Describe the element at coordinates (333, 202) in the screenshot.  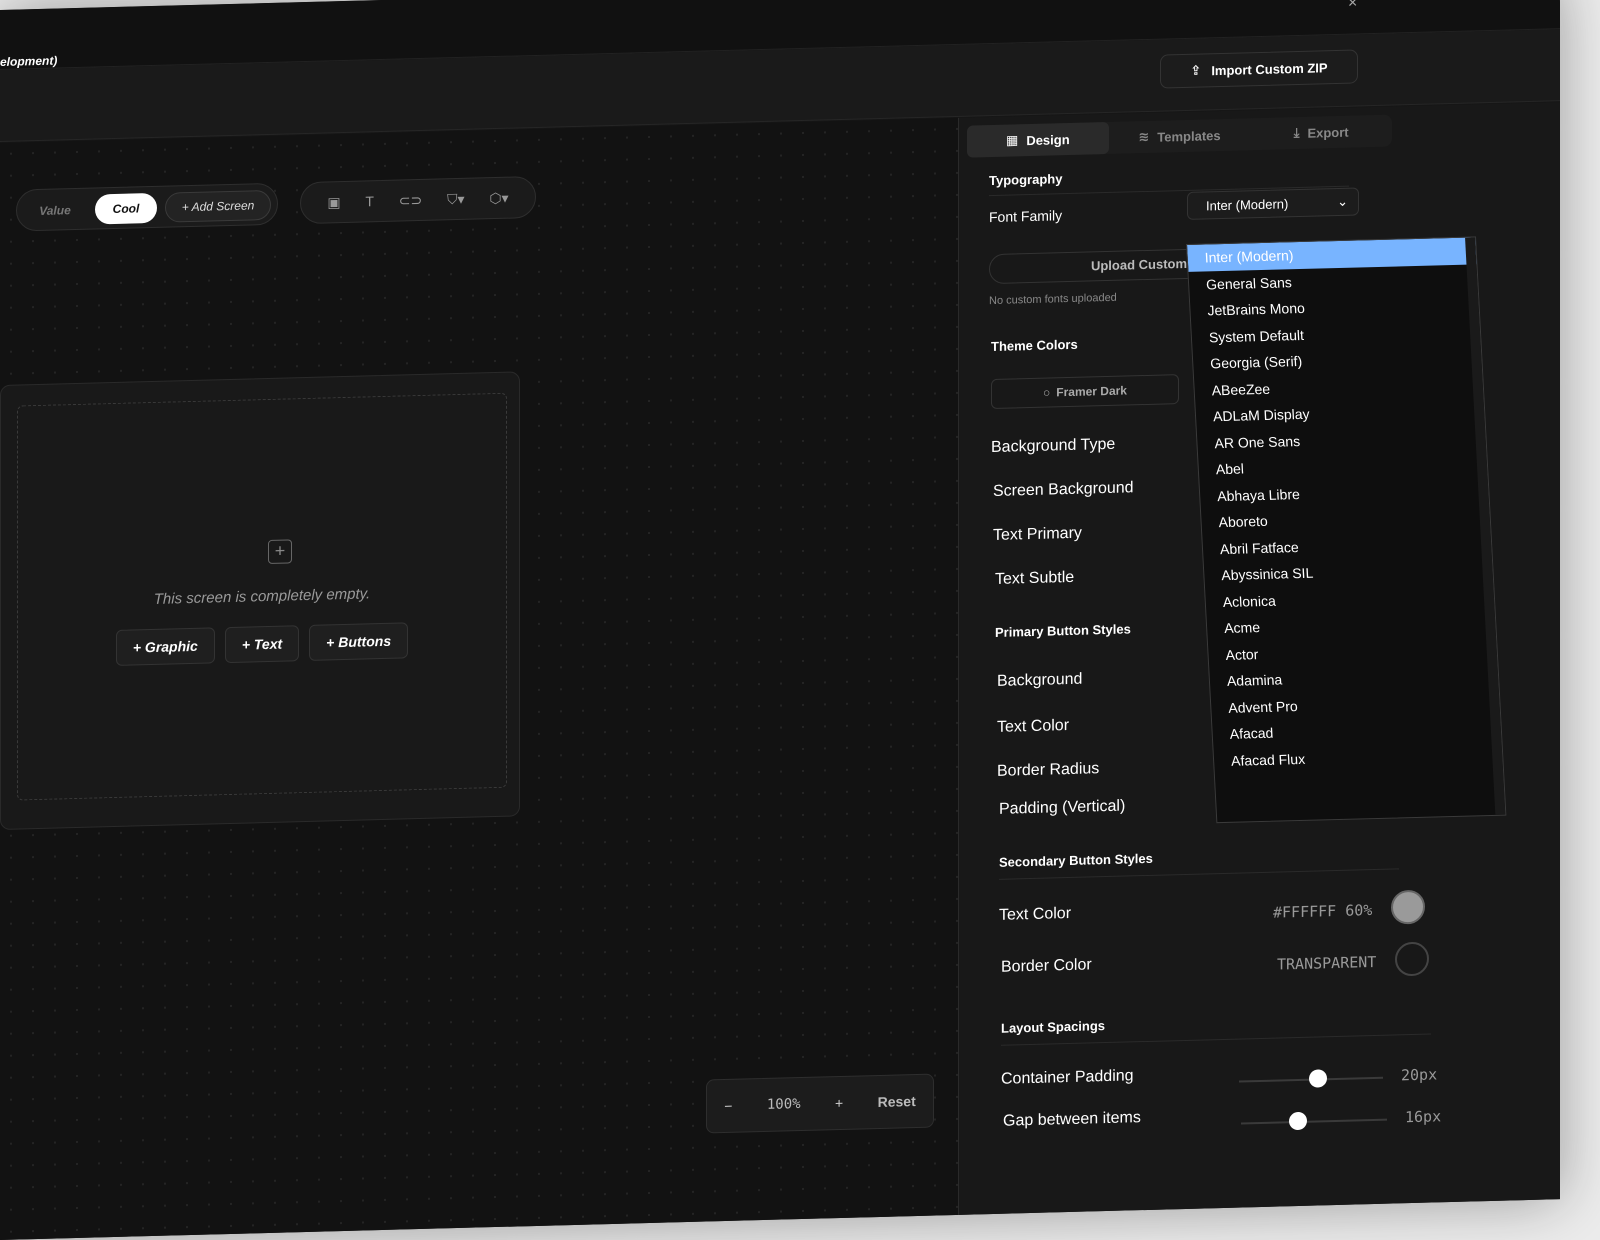
I see `image-icon: ▣` at that location.